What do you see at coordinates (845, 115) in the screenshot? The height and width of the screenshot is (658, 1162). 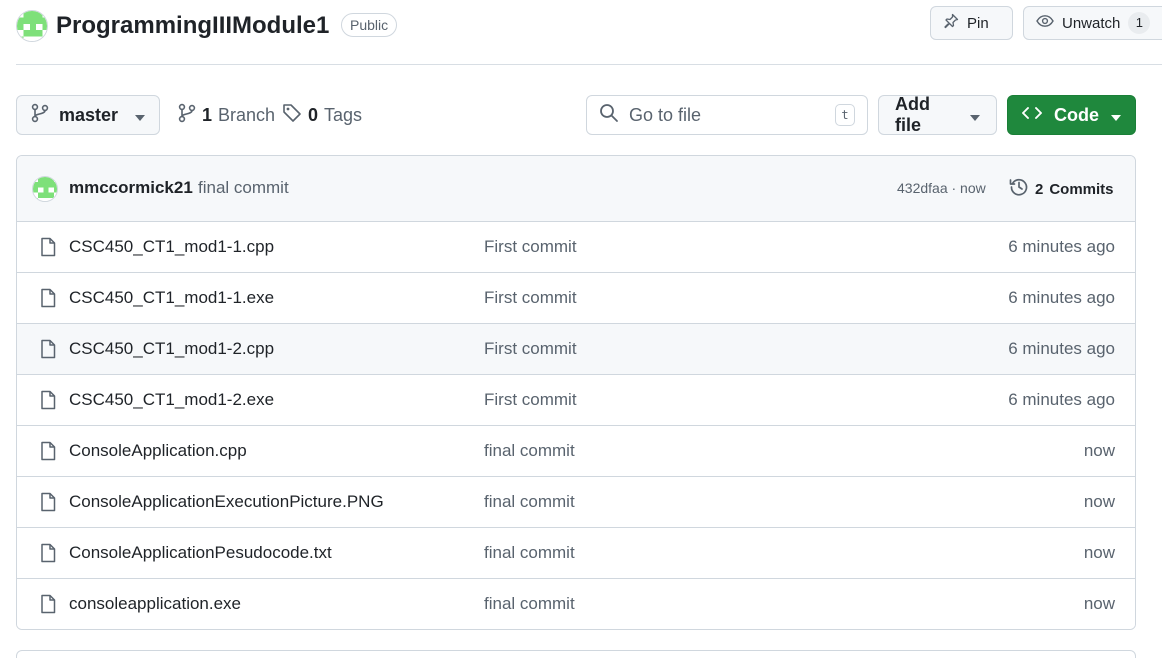 I see `keyboard-shortcut-hint: t` at bounding box center [845, 115].